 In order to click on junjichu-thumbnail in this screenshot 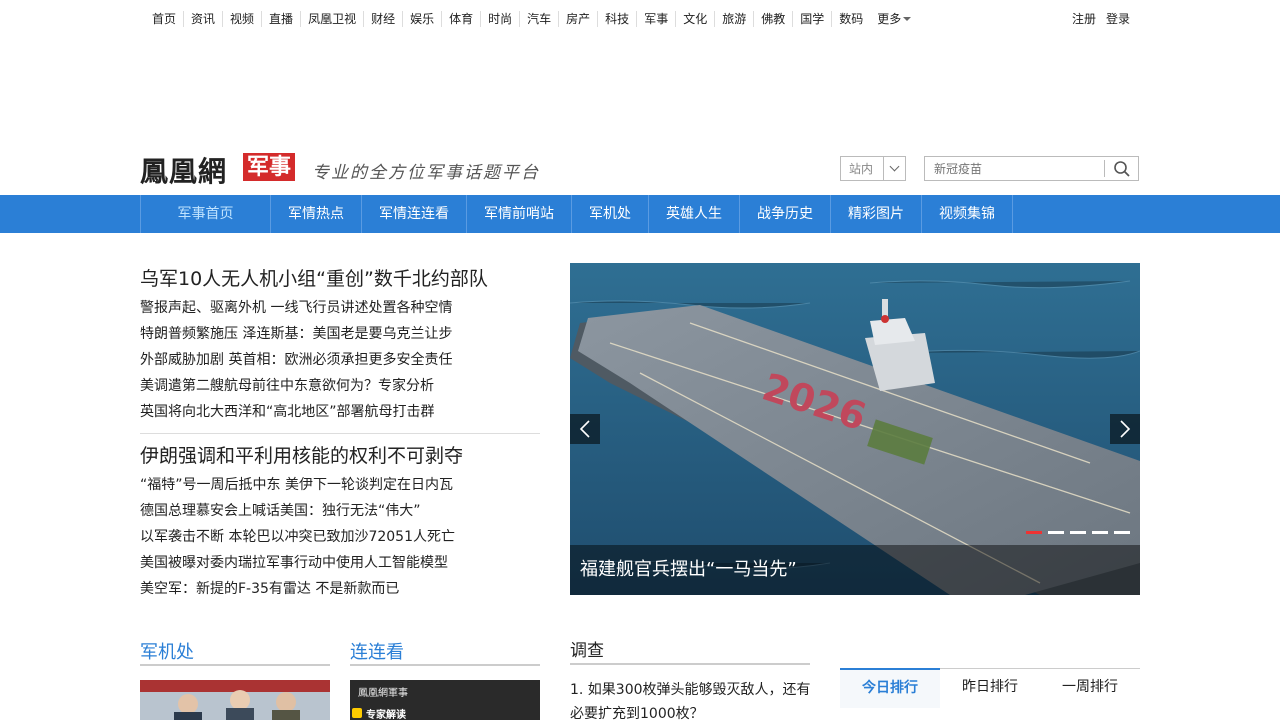, I will do `click(235, 700)`.